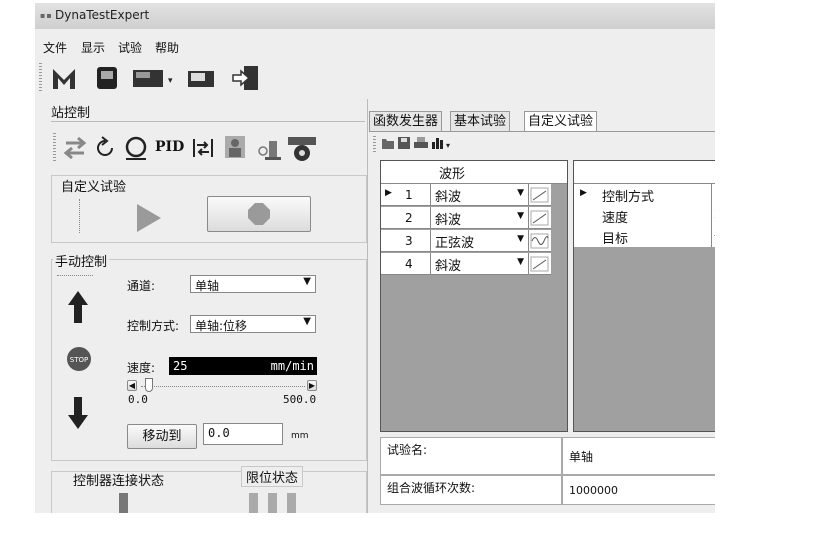  What do you see at coordinates (119, 481) in the screenshot?
I see `controller-status-label: 控制器连接状态` at bounding box center [119, 481].